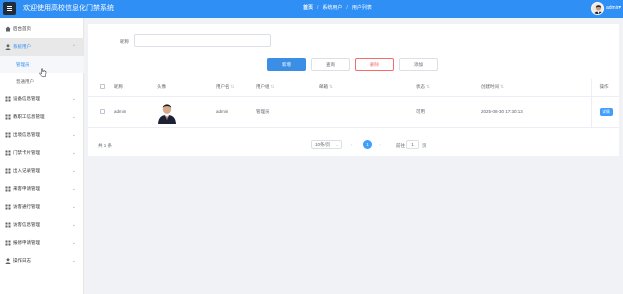  I want to click on user-avatar, so click(597, 8).